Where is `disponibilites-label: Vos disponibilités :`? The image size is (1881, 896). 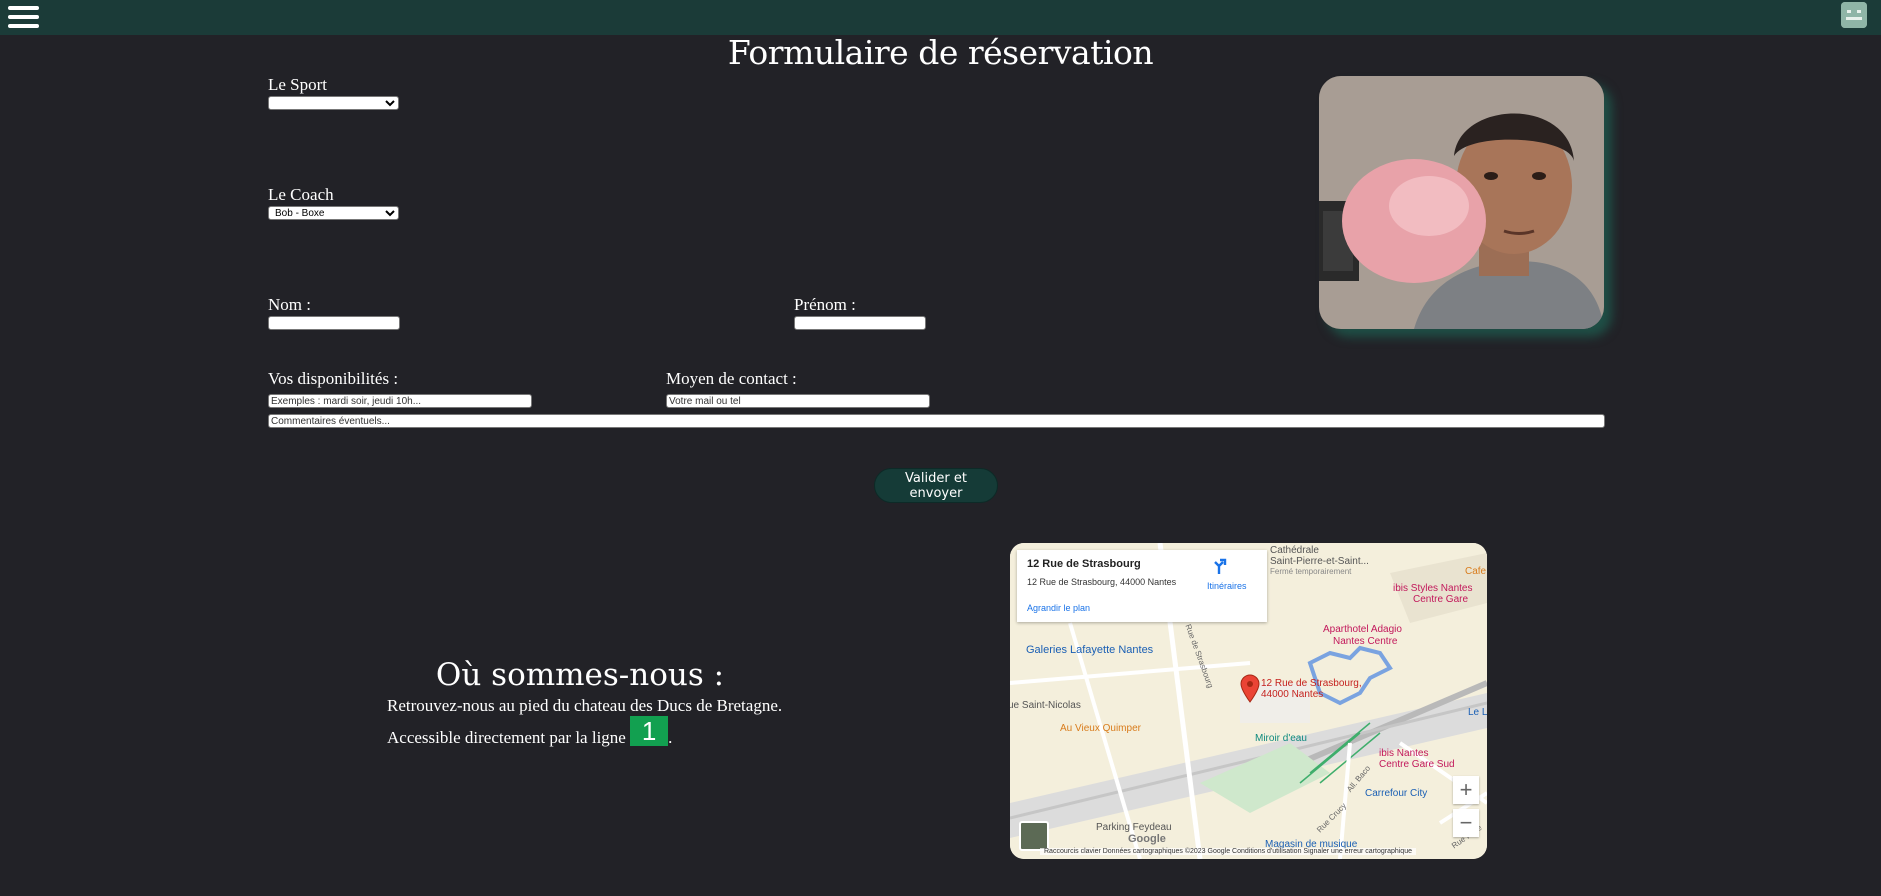 disponibilites-label: Vos disponibilités : is located at coordinates (333, 378).